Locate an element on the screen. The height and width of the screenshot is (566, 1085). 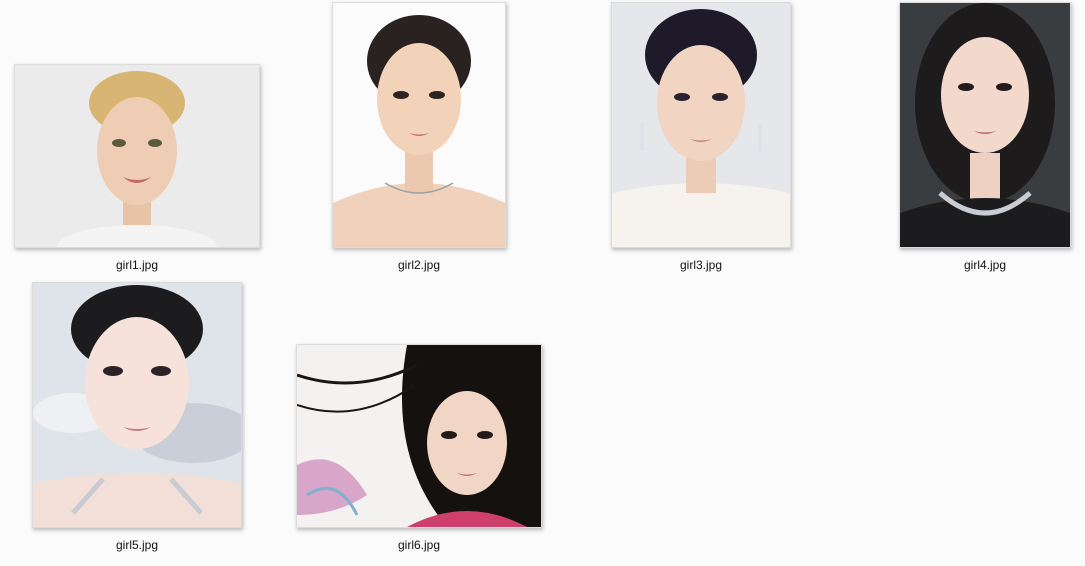
file-item-girl1: girl1.jpg is located at coordinates (137, 136).